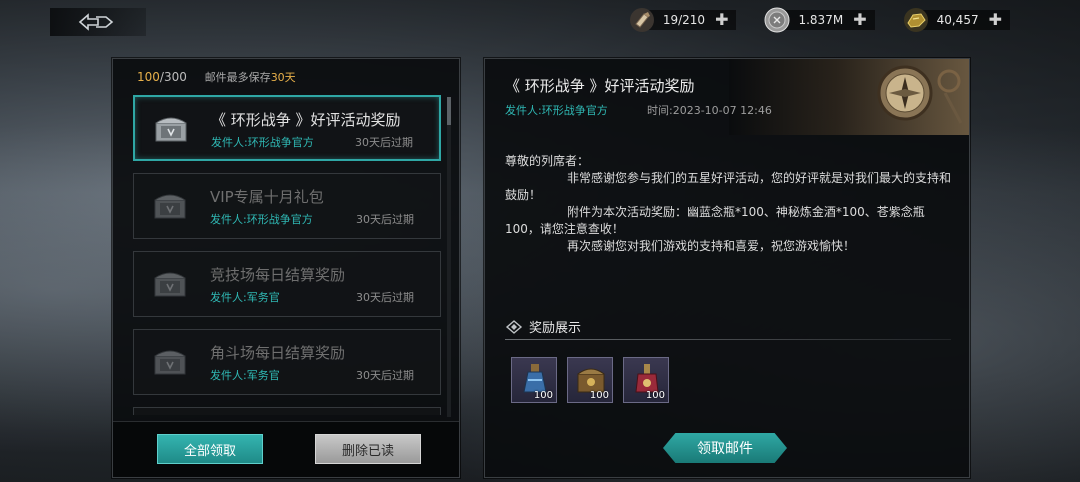 This screenshot has width=1080, height=482. What do you see at coordinates (600, 86) in the screenshot?
I see `mail-detail-title: 《 环形战争 》好评活动奖励` at bounding box center [600, 86].